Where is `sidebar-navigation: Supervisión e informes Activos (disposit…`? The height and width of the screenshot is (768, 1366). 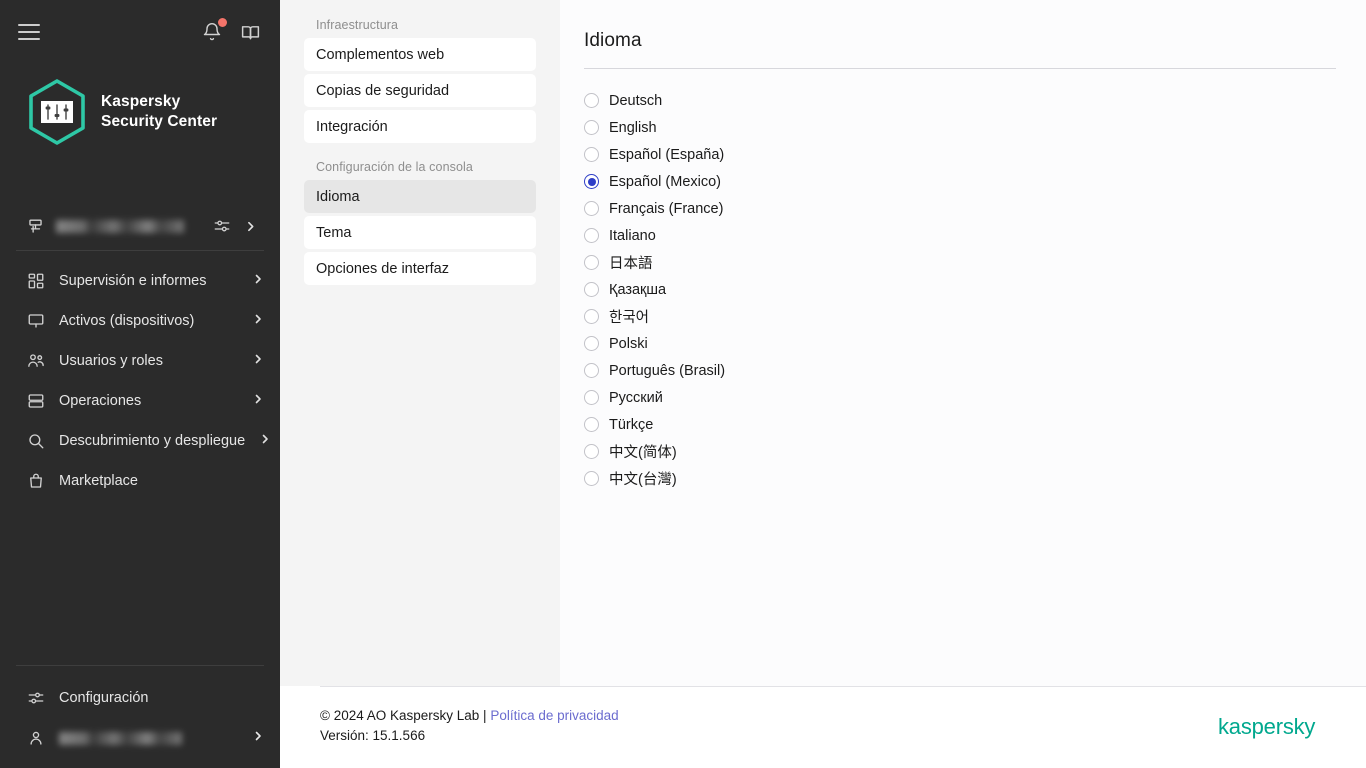 sidebar-navigation: Supervisión e informes Activos (disposit… is located at coordinates (140, 381).